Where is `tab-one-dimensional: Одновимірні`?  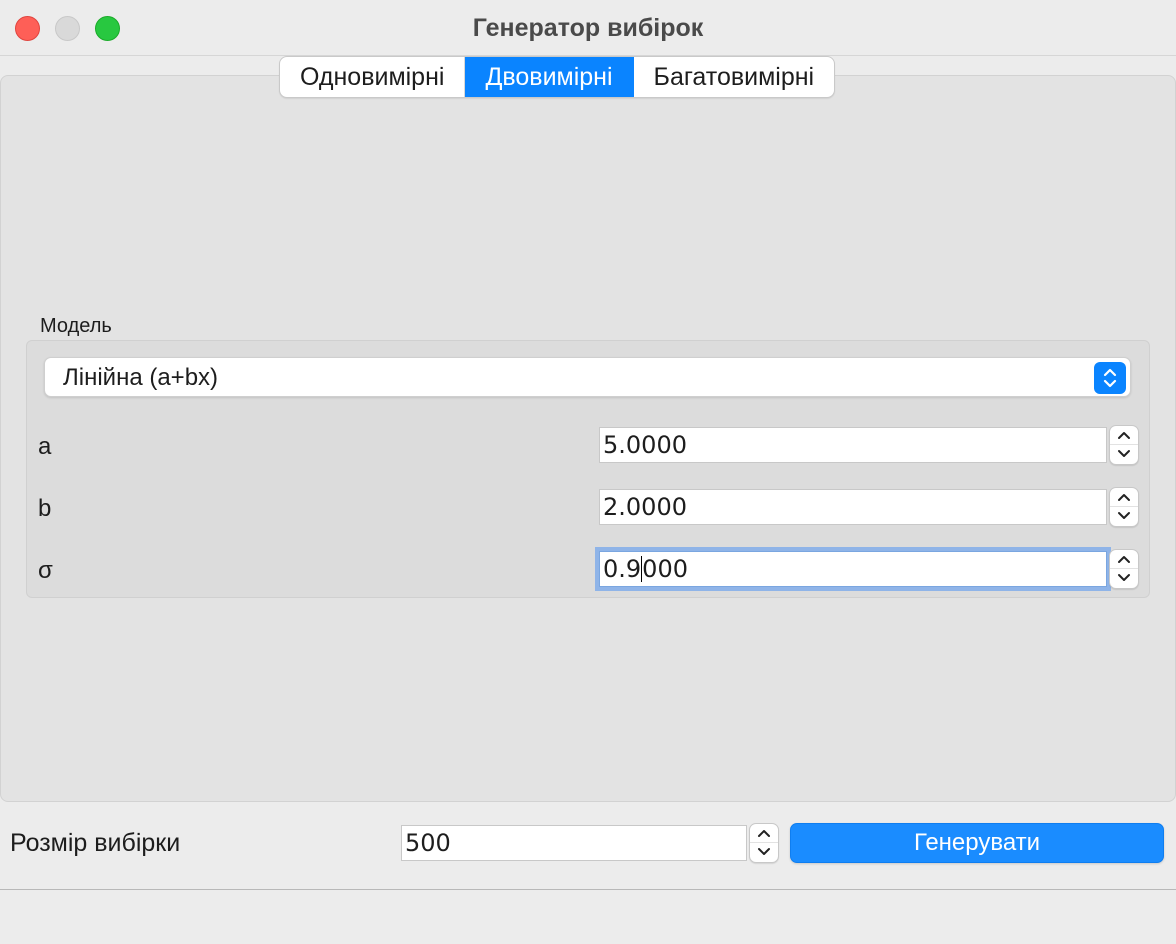 tab-one-dimensional: Одновимірні is located at coordinates (373, 77).